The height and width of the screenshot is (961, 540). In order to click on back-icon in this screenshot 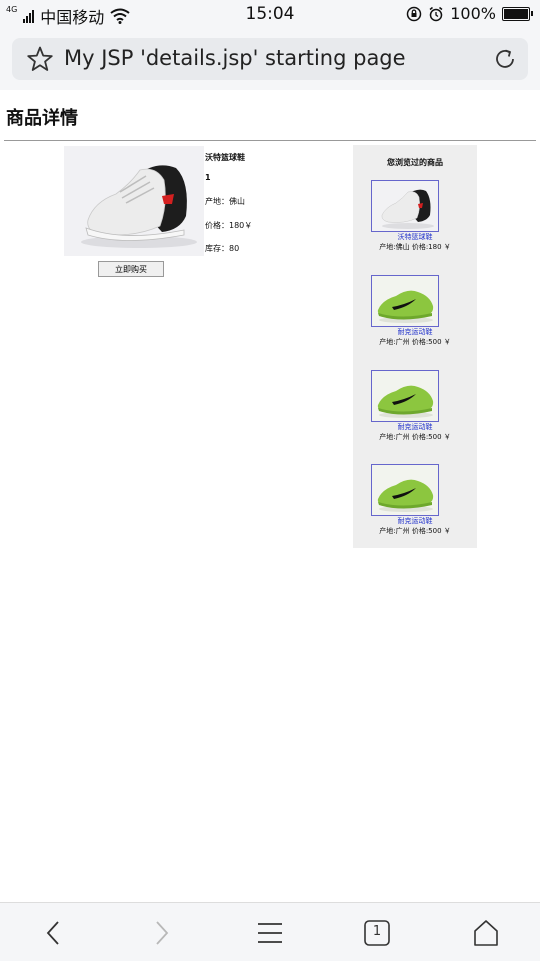, I will do `click(52, 933)`.